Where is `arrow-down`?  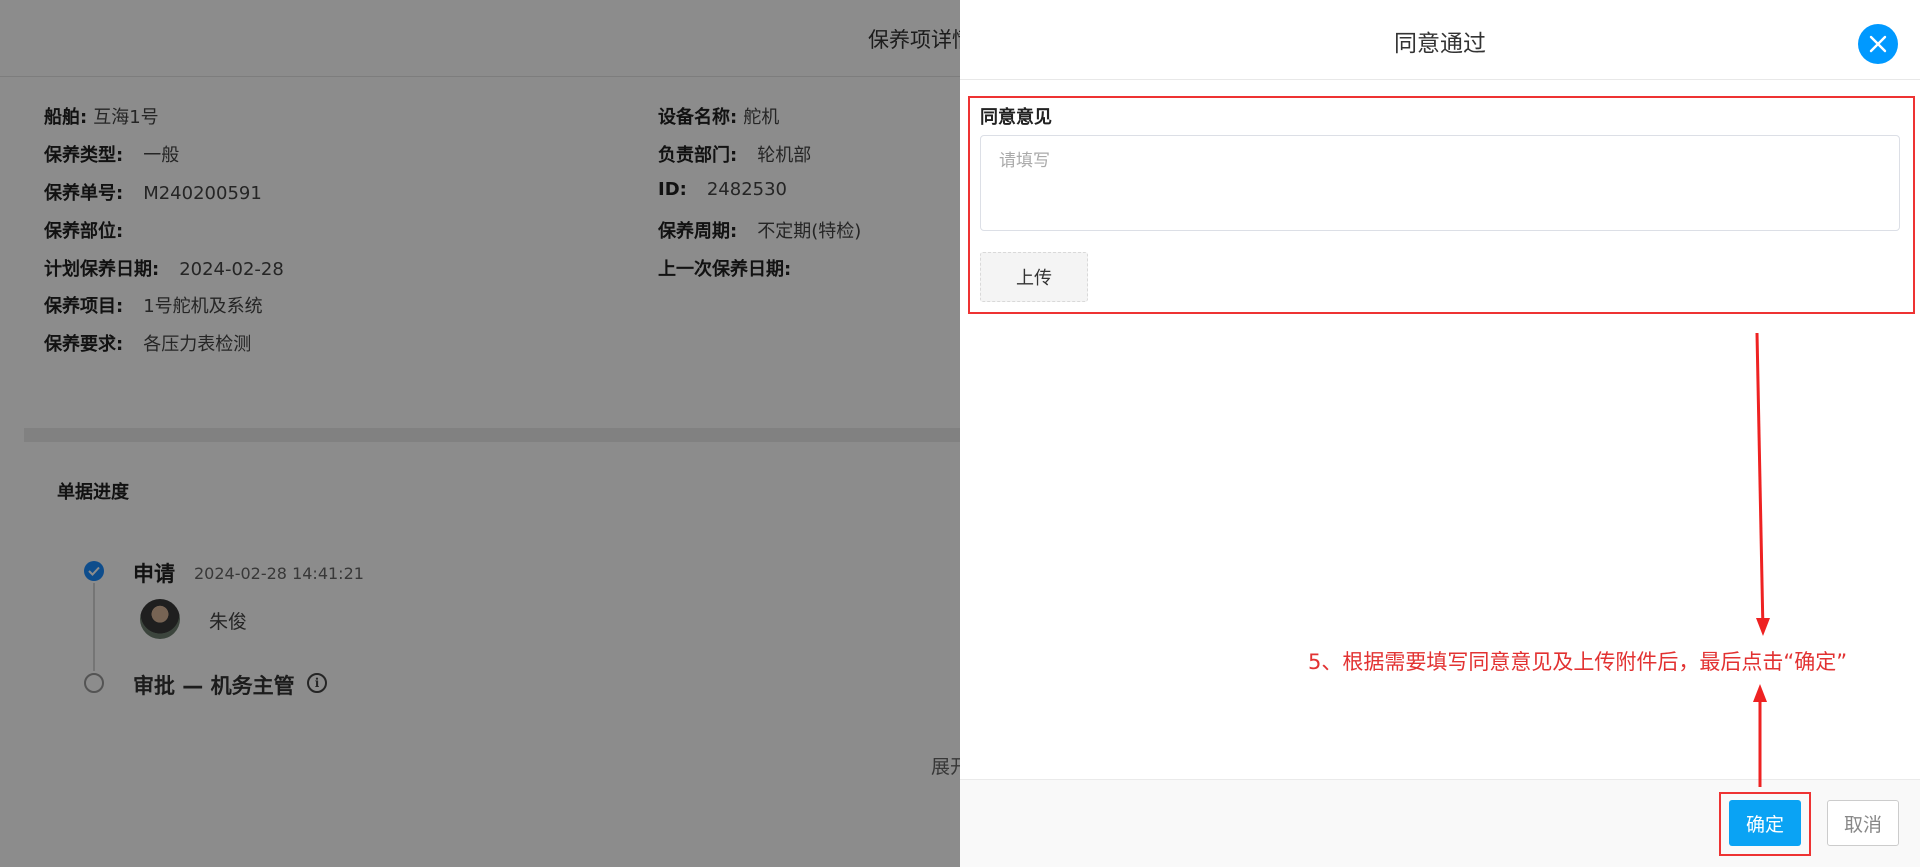
arrow-down is located at coordinates (1760, 482).